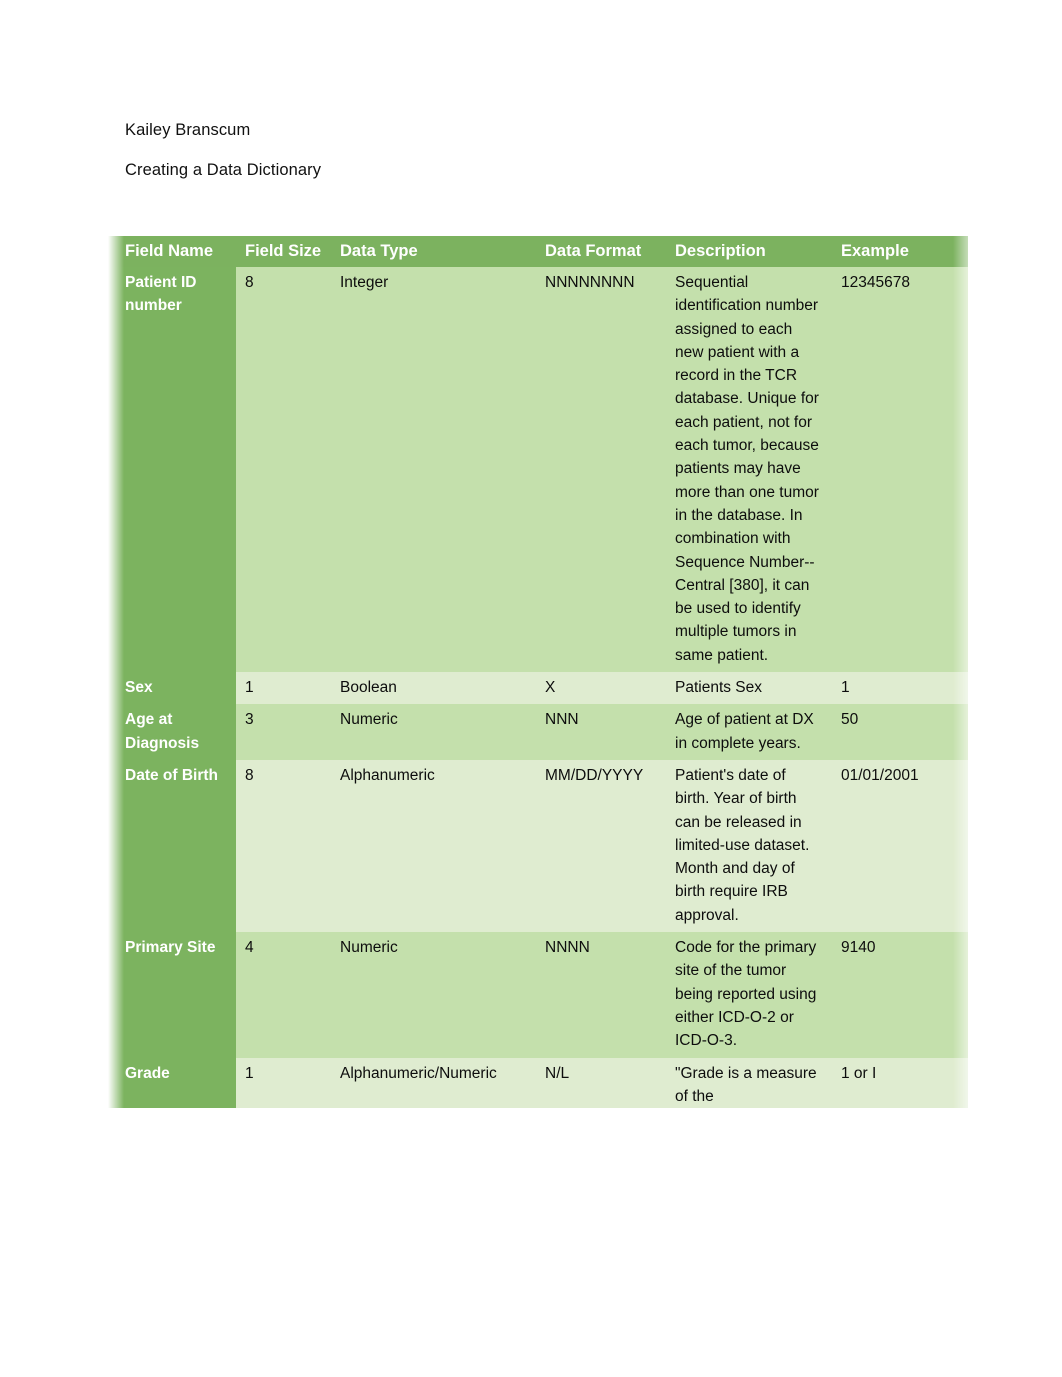  I want to click on column-header-example: Example, so click(900, 251).